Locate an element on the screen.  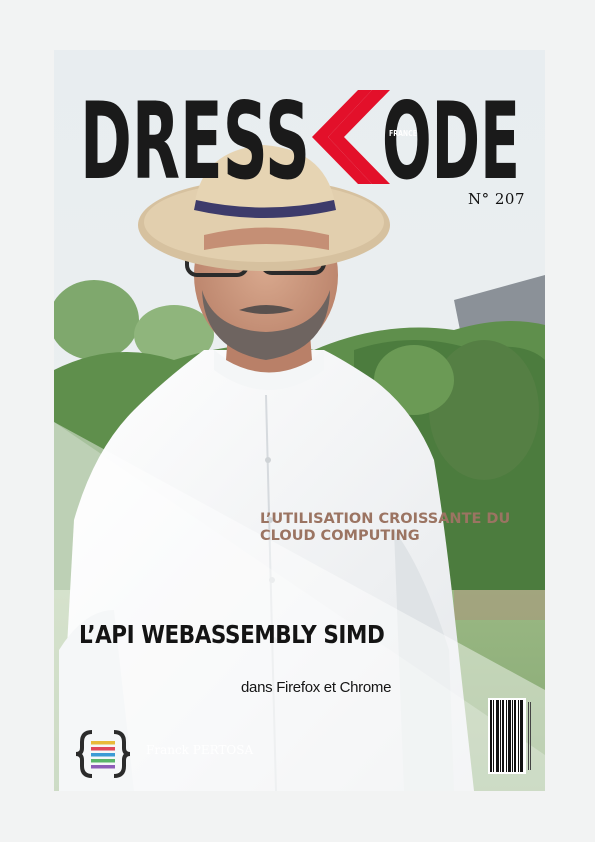
masthead-tag: FRANCE is located at coordinates (403, 133).